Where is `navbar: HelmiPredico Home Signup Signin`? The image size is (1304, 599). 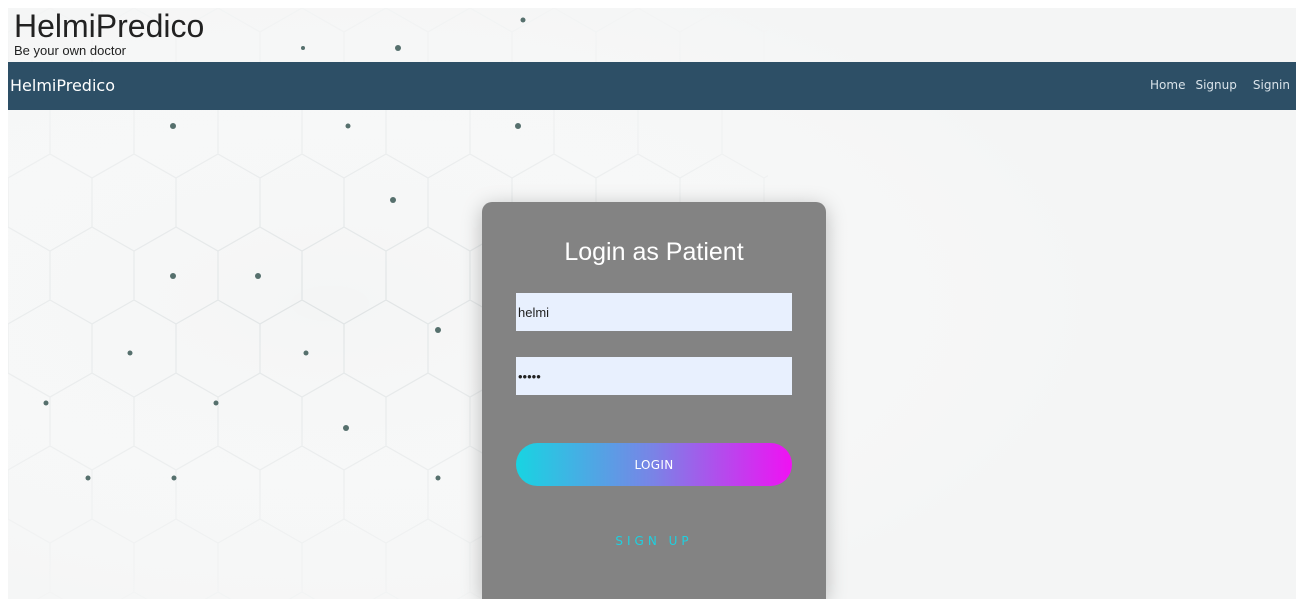 navbar: HelmiPredico Home Signup Signin is located at coordinates (652, 86).